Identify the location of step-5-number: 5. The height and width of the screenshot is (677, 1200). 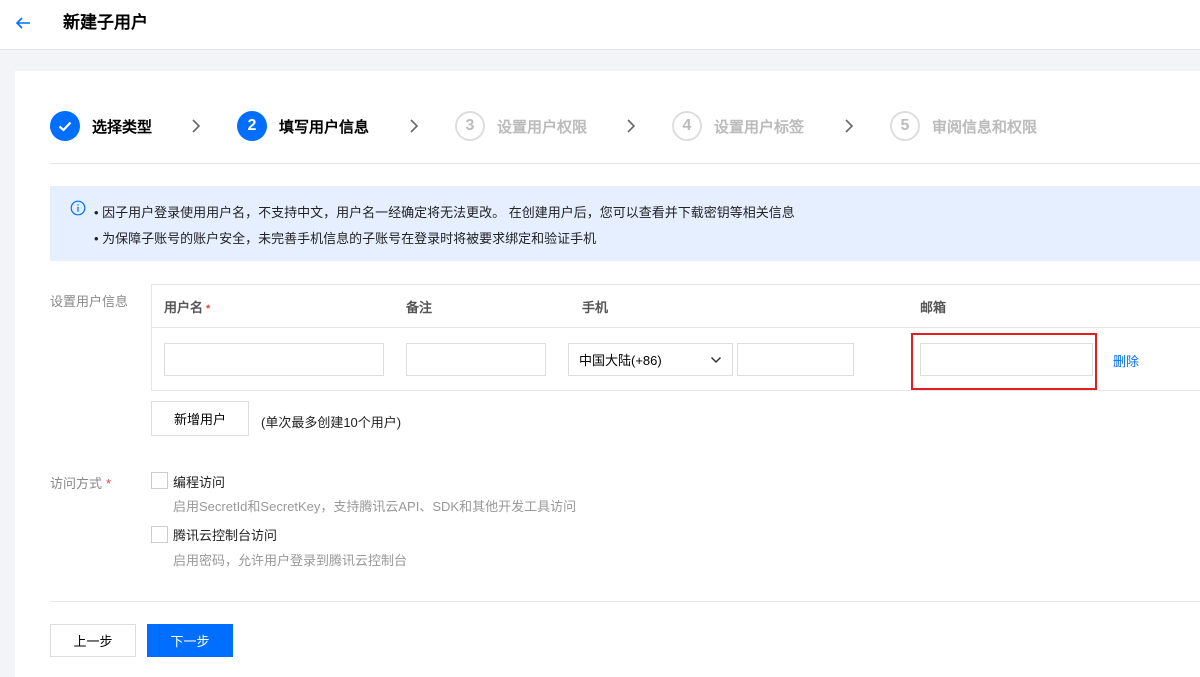
(905, 126).